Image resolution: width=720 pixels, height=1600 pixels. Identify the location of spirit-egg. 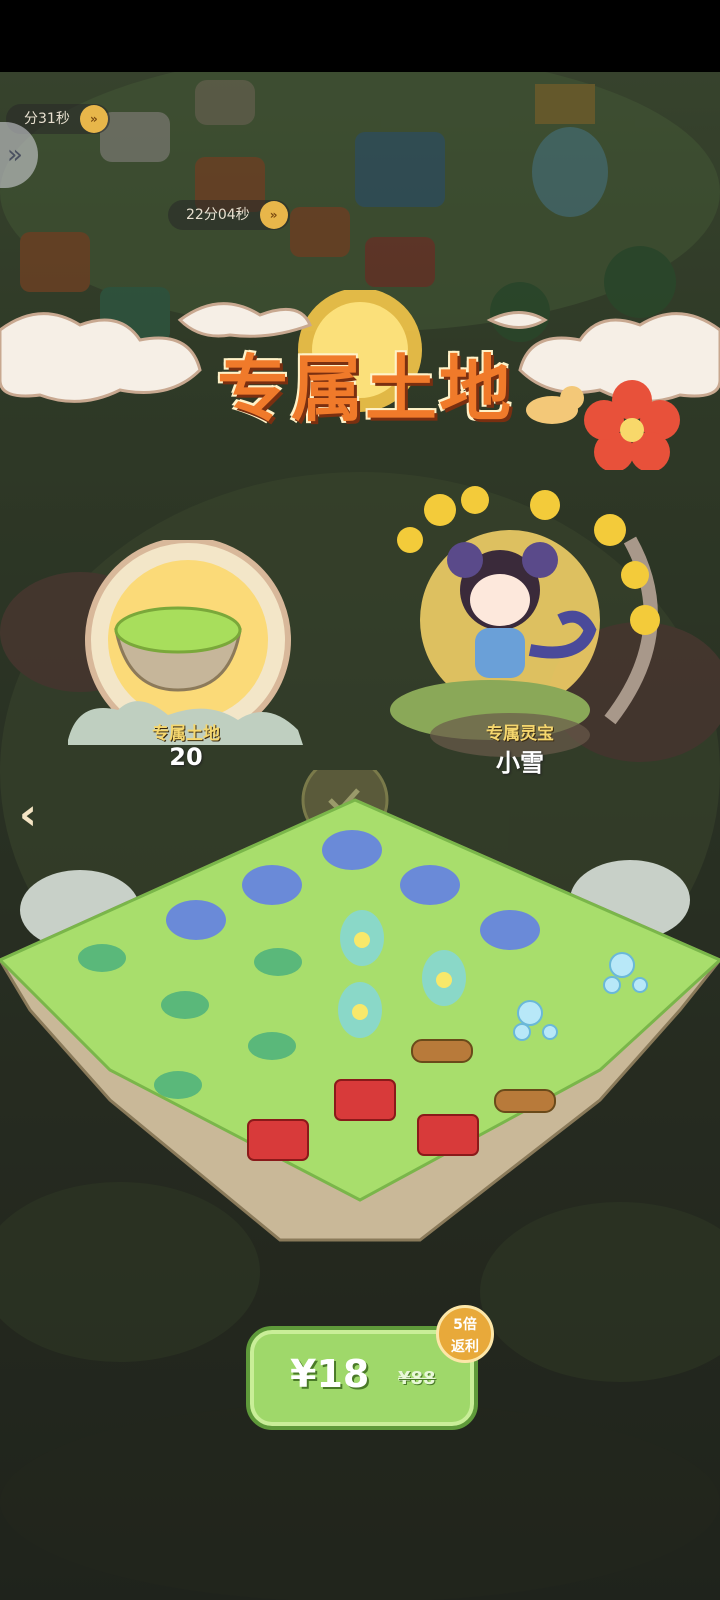
(362, 938).